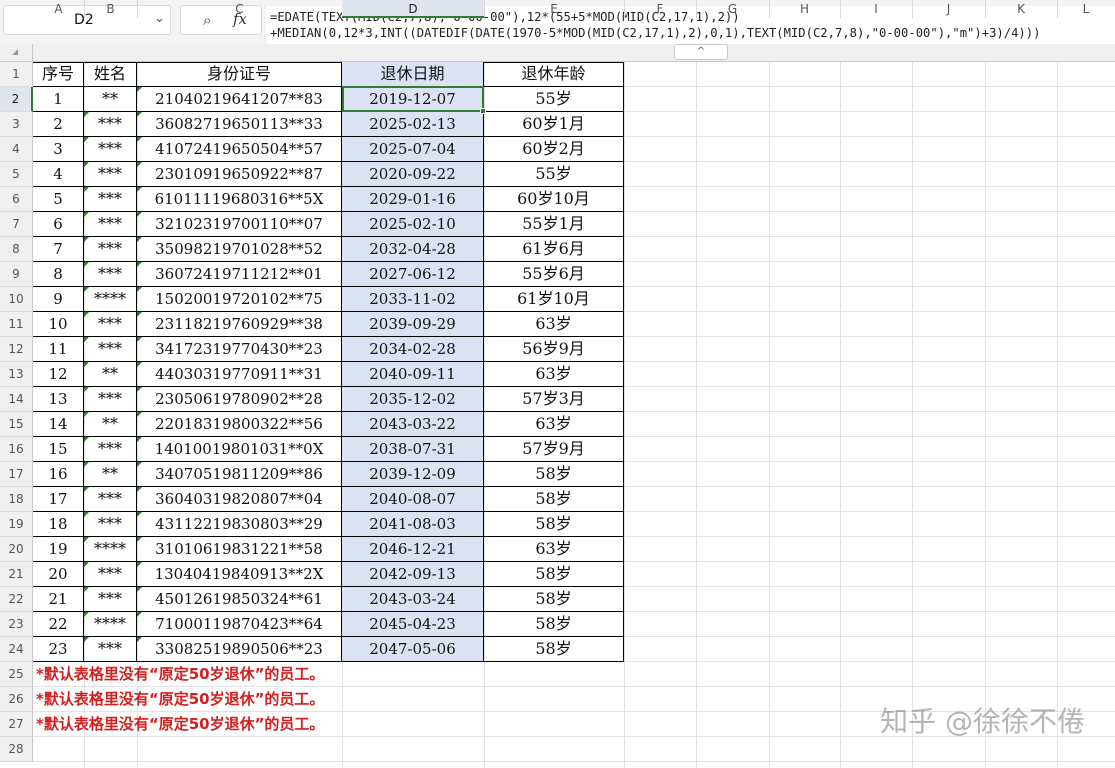 This screenshot has width=1115, height=768. I want to click on row-header-8: 8, so click(16, 249).